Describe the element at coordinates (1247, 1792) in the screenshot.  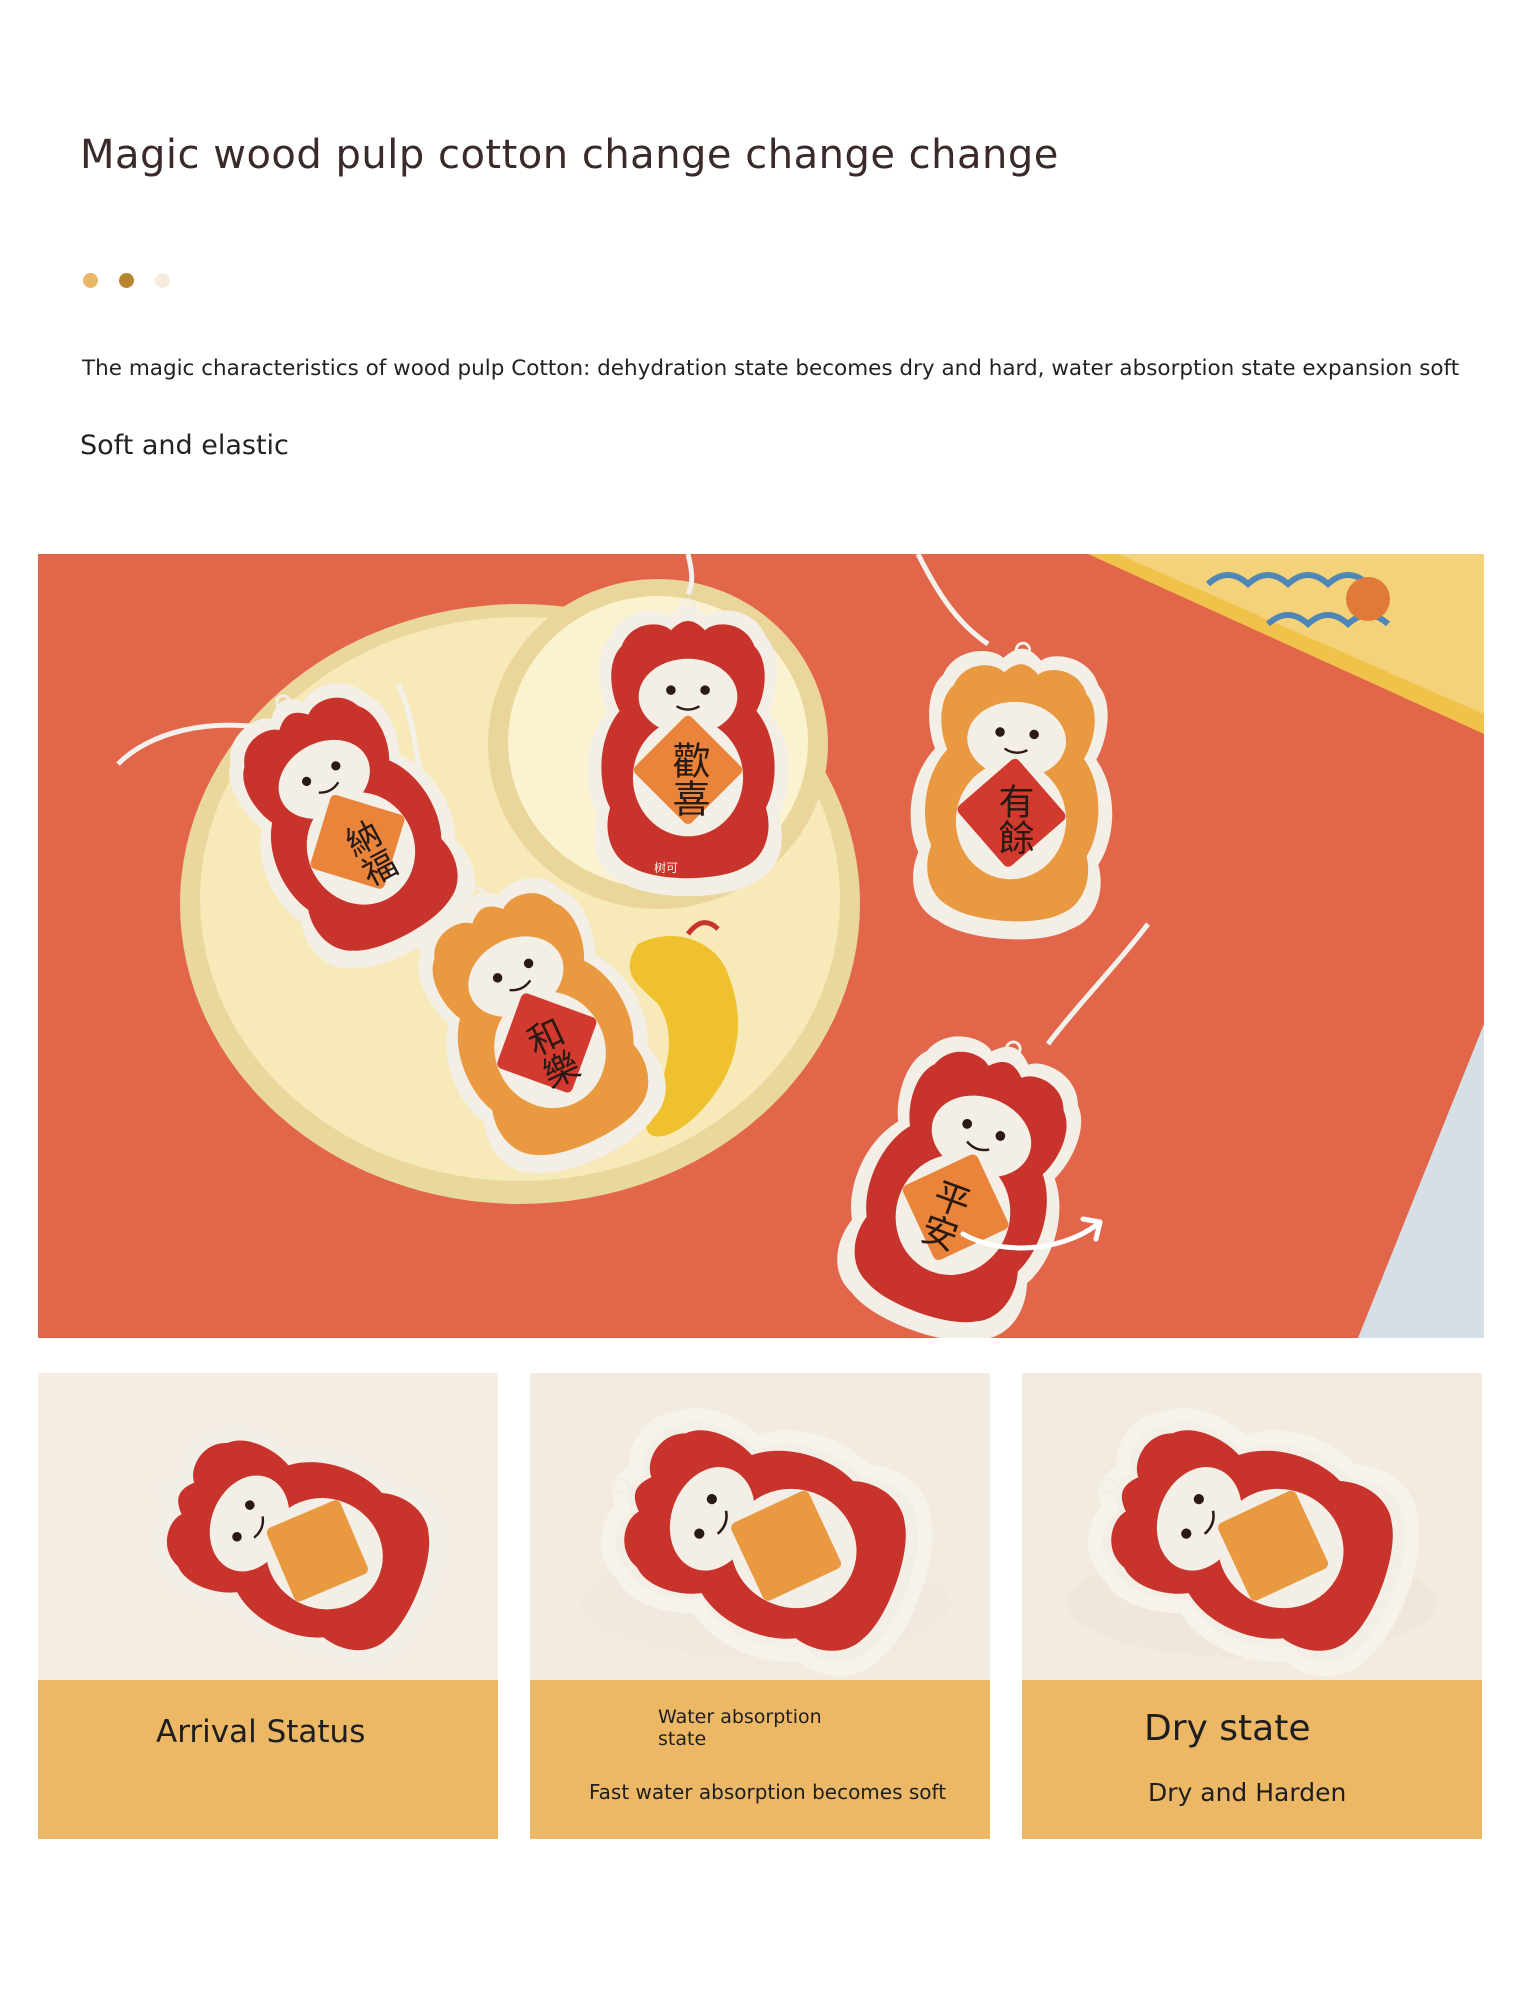
I see `panel-subtext: Dry and Harden` at that location.